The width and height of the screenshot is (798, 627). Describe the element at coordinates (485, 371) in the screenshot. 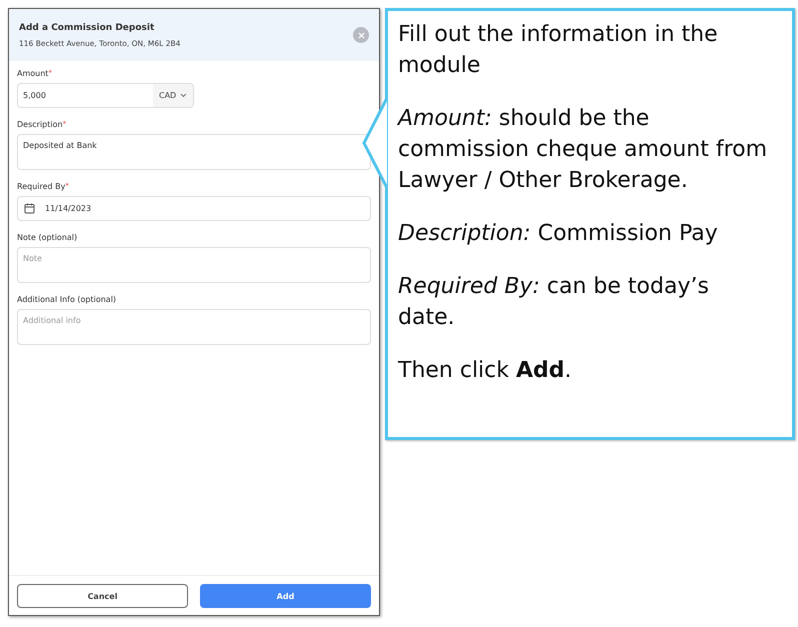

I see `instruction-text: Then click Add.` at that location.